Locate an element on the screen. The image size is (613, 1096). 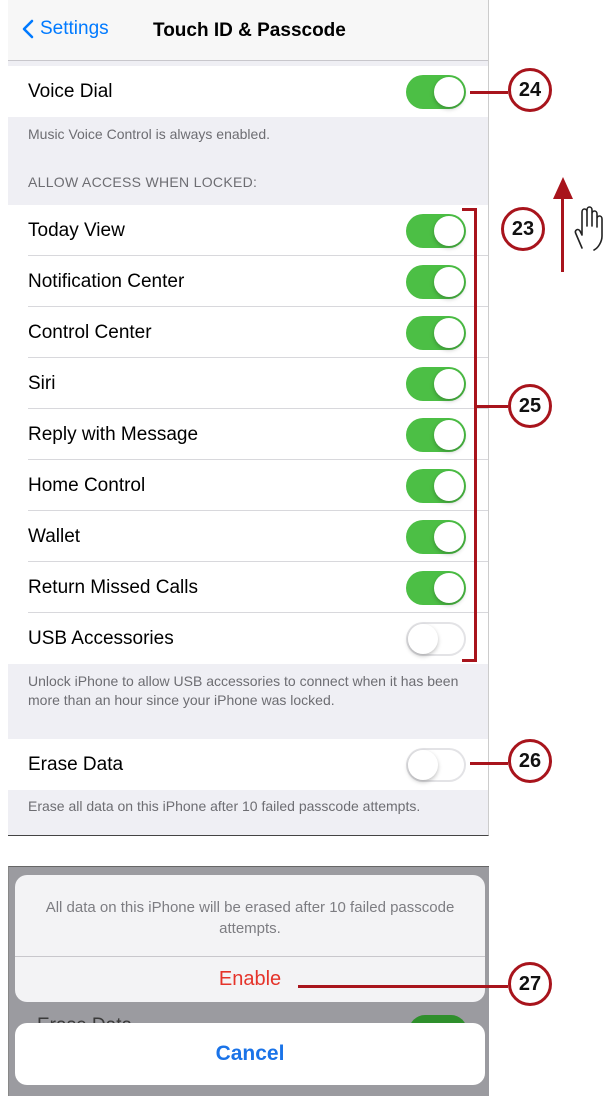
list-item-usb-accessories: USB Accessories is located at coordinates (248, 638).